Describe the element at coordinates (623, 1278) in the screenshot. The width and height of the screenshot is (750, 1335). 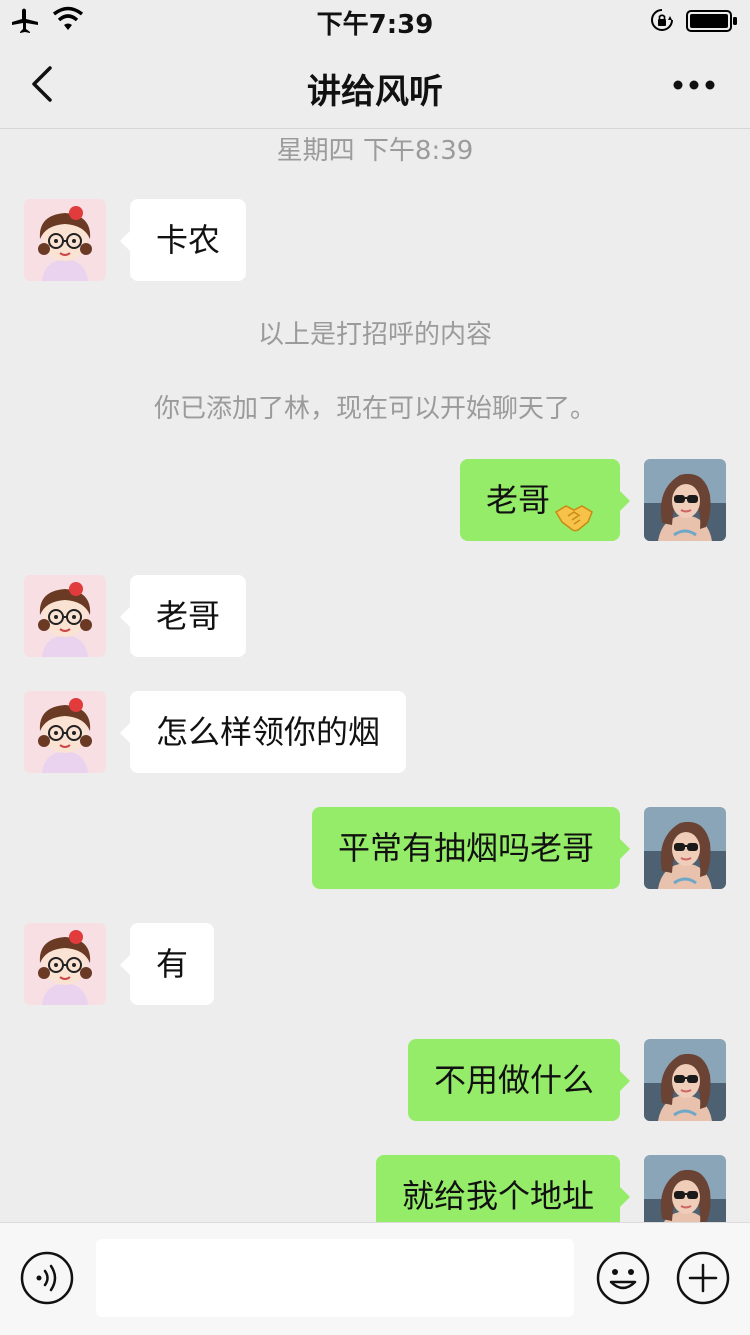
I see `emoji-icon` at that location.